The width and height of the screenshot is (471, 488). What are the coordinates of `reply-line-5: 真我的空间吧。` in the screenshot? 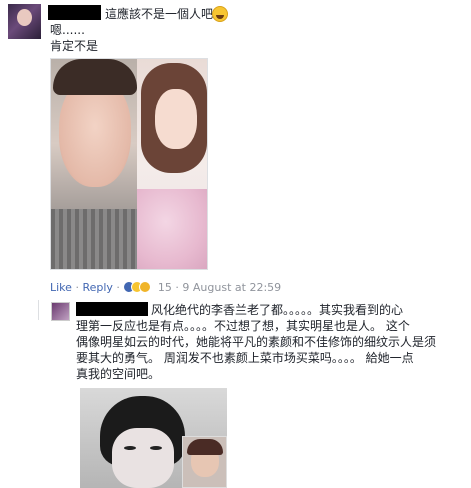 It's located at (118, 374).